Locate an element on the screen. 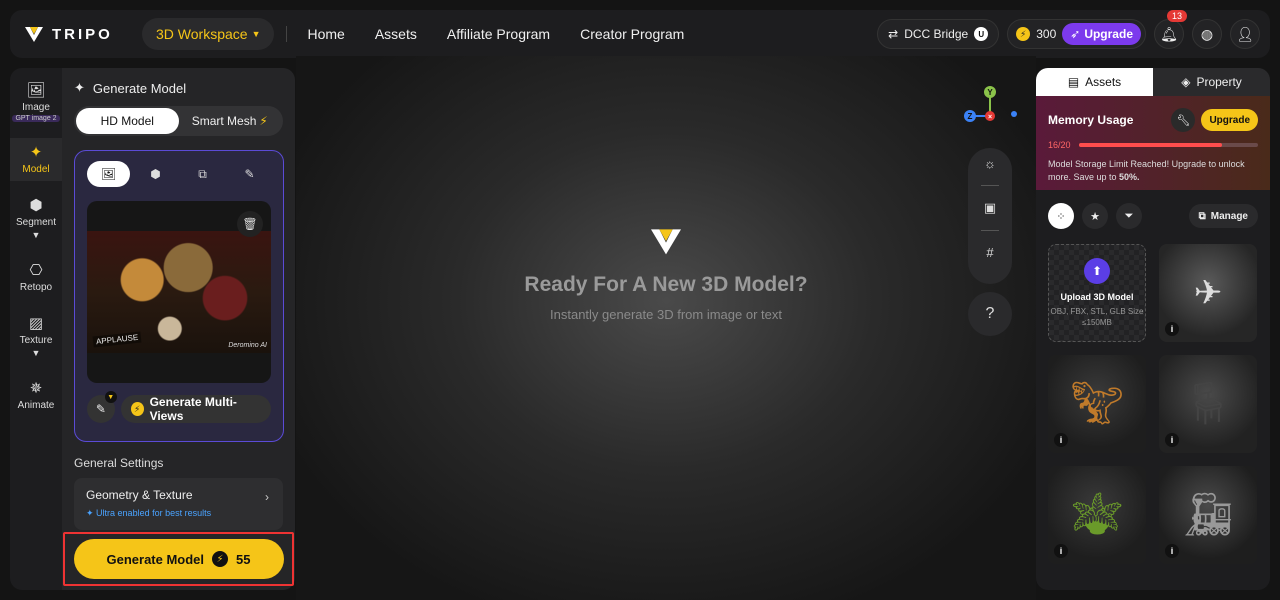  grid-dots-icon: ⁘ is located at coordinates (1061, 216).